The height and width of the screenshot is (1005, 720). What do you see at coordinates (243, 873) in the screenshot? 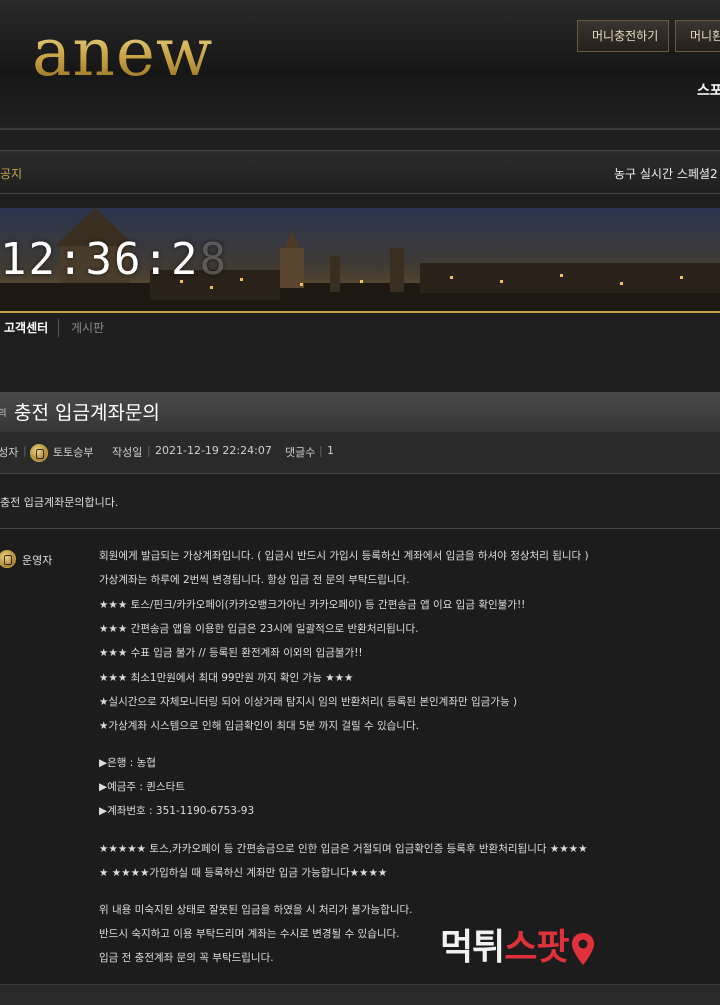
I see `reply-line: ★ ★★★★가입하실 때 등록하신 계좌만 입금 가능합니다★★★★` at bounding box center [243, 873].